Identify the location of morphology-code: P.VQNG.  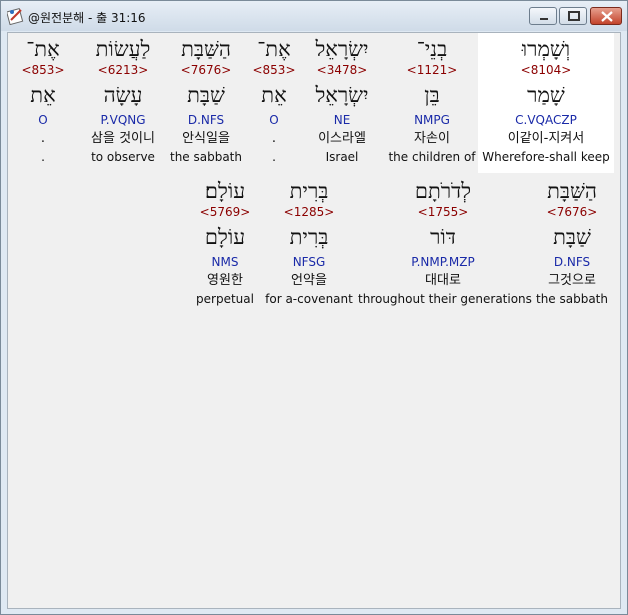
(123, 120).